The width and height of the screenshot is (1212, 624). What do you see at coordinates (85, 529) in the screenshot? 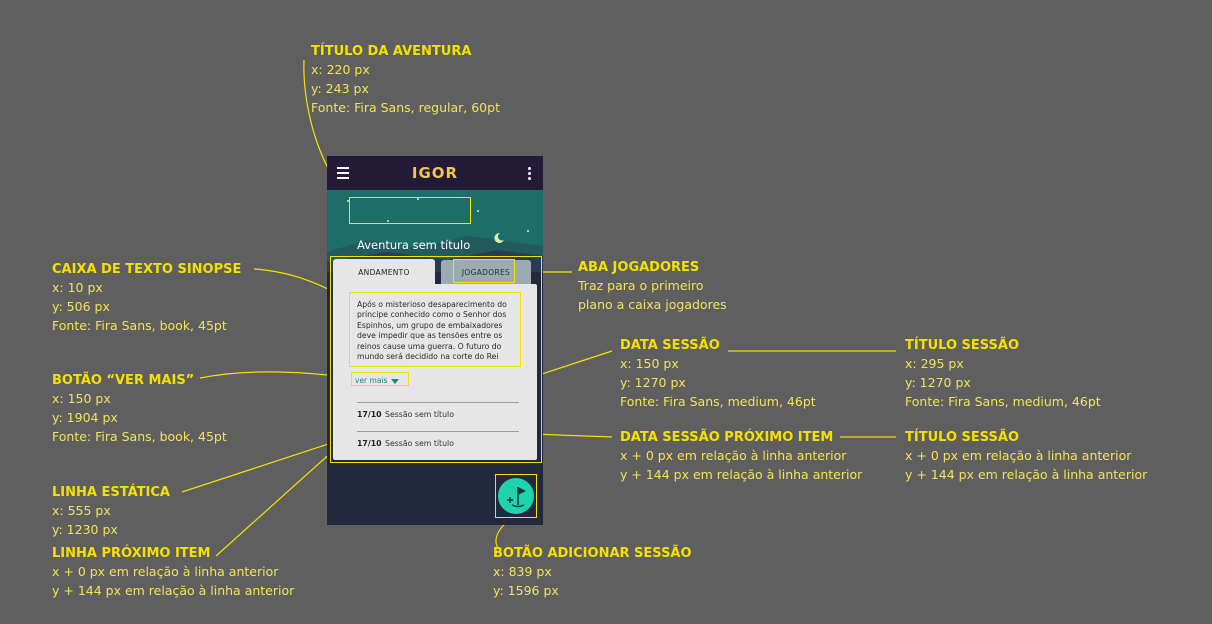
I see `annotation-line: y: 1230 px` at bounding box center [85, 529].